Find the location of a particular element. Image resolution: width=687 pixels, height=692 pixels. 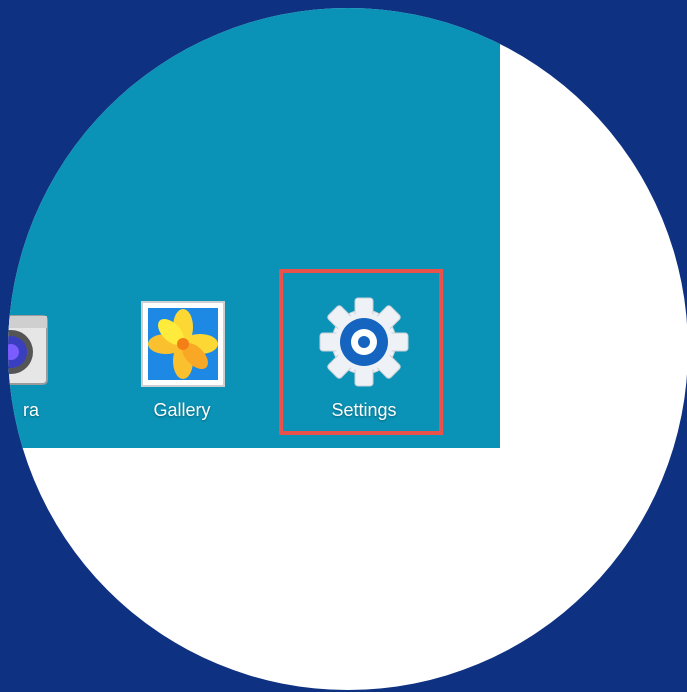

camera-icon is located at coordinates (28, 350).